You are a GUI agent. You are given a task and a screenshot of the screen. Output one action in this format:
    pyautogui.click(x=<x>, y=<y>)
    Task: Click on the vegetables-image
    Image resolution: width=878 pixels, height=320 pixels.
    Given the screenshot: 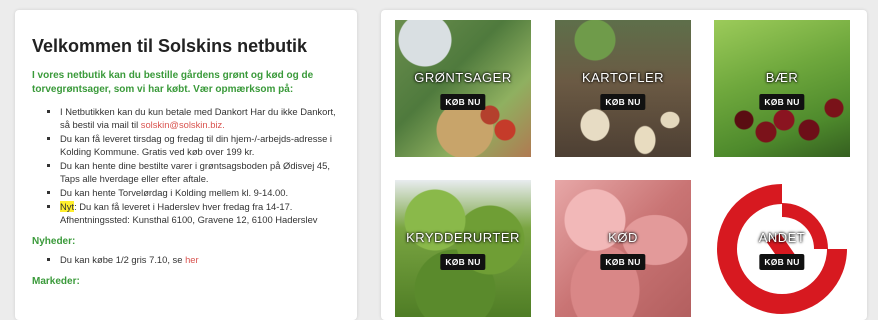 What is the action you would take?
    pyautogui.click(x=463, y=88)
    